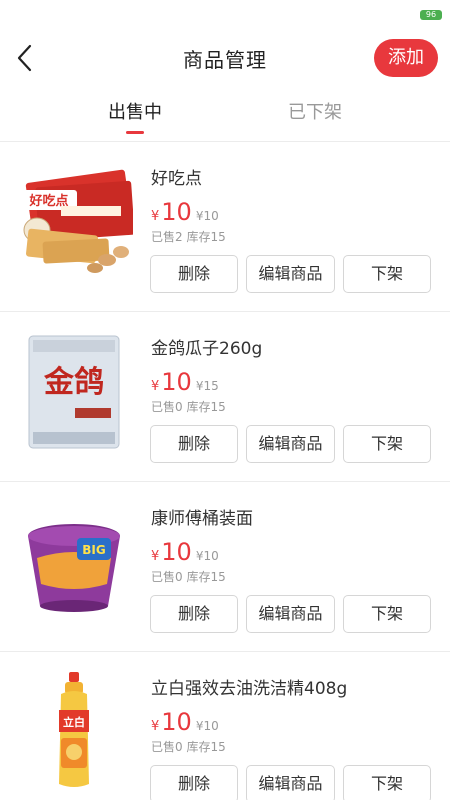 The height and width of the screenshot is (800, 450). I want to click on product-image: 立白, so click(74, 731).